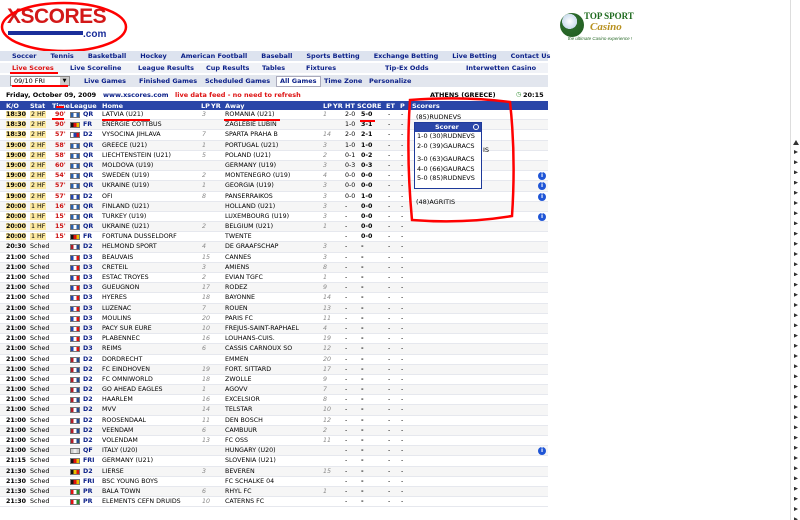 The width and height of the screenshot is (800, 520). I want to click on cell-aw: BEVEREN, so click(240, 471).